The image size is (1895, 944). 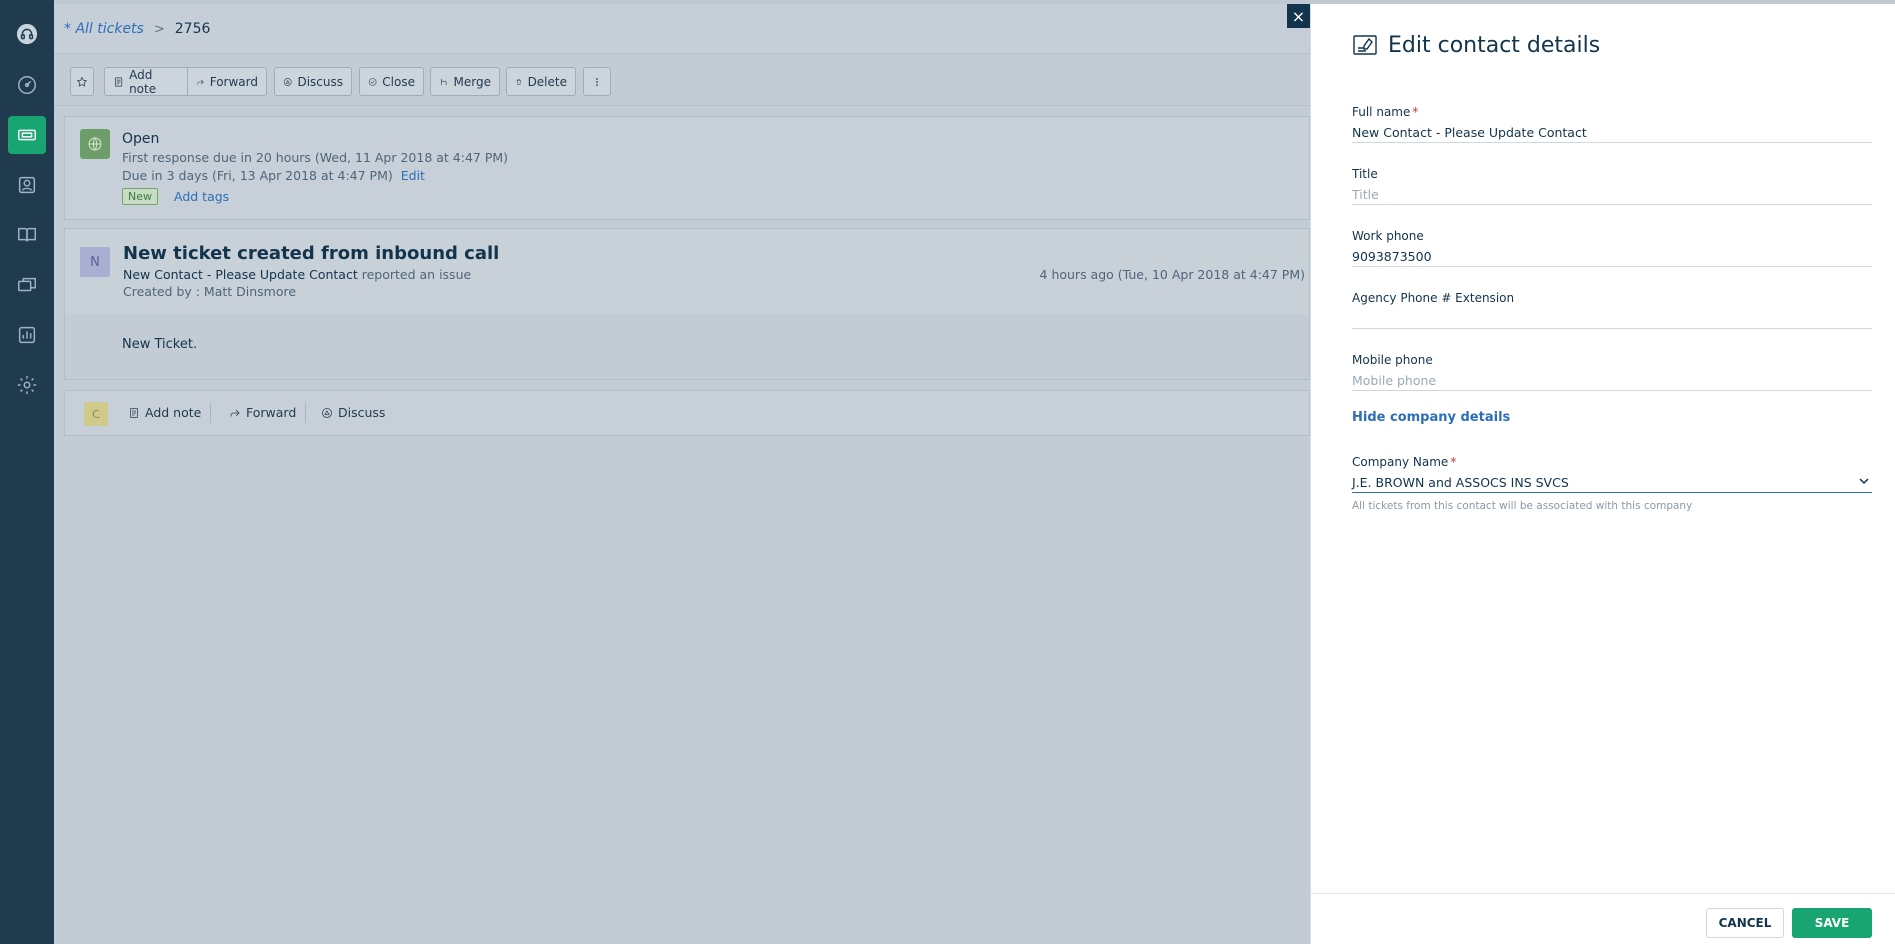 What do you see at coordinates (1365, 45) in the screenshot?
I see `contact-card-edit-icon` at bounding box center [1365, 45].